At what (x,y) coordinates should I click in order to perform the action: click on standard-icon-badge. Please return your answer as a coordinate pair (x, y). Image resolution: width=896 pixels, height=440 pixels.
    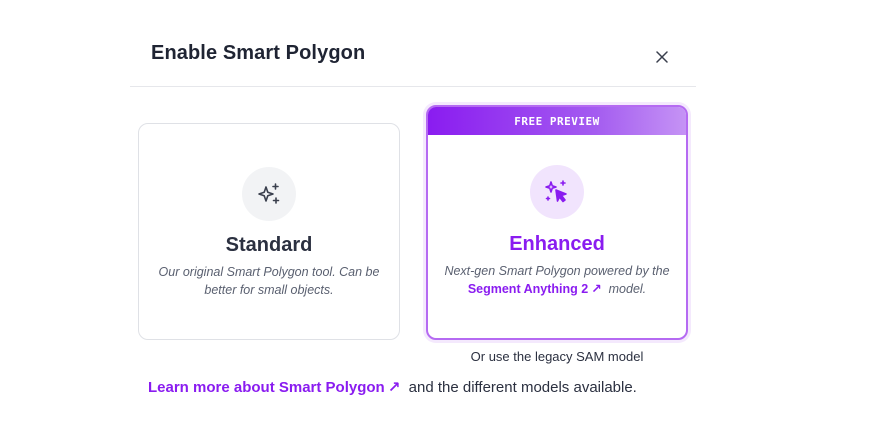
    Looking at the image, I should click on (269, 194).